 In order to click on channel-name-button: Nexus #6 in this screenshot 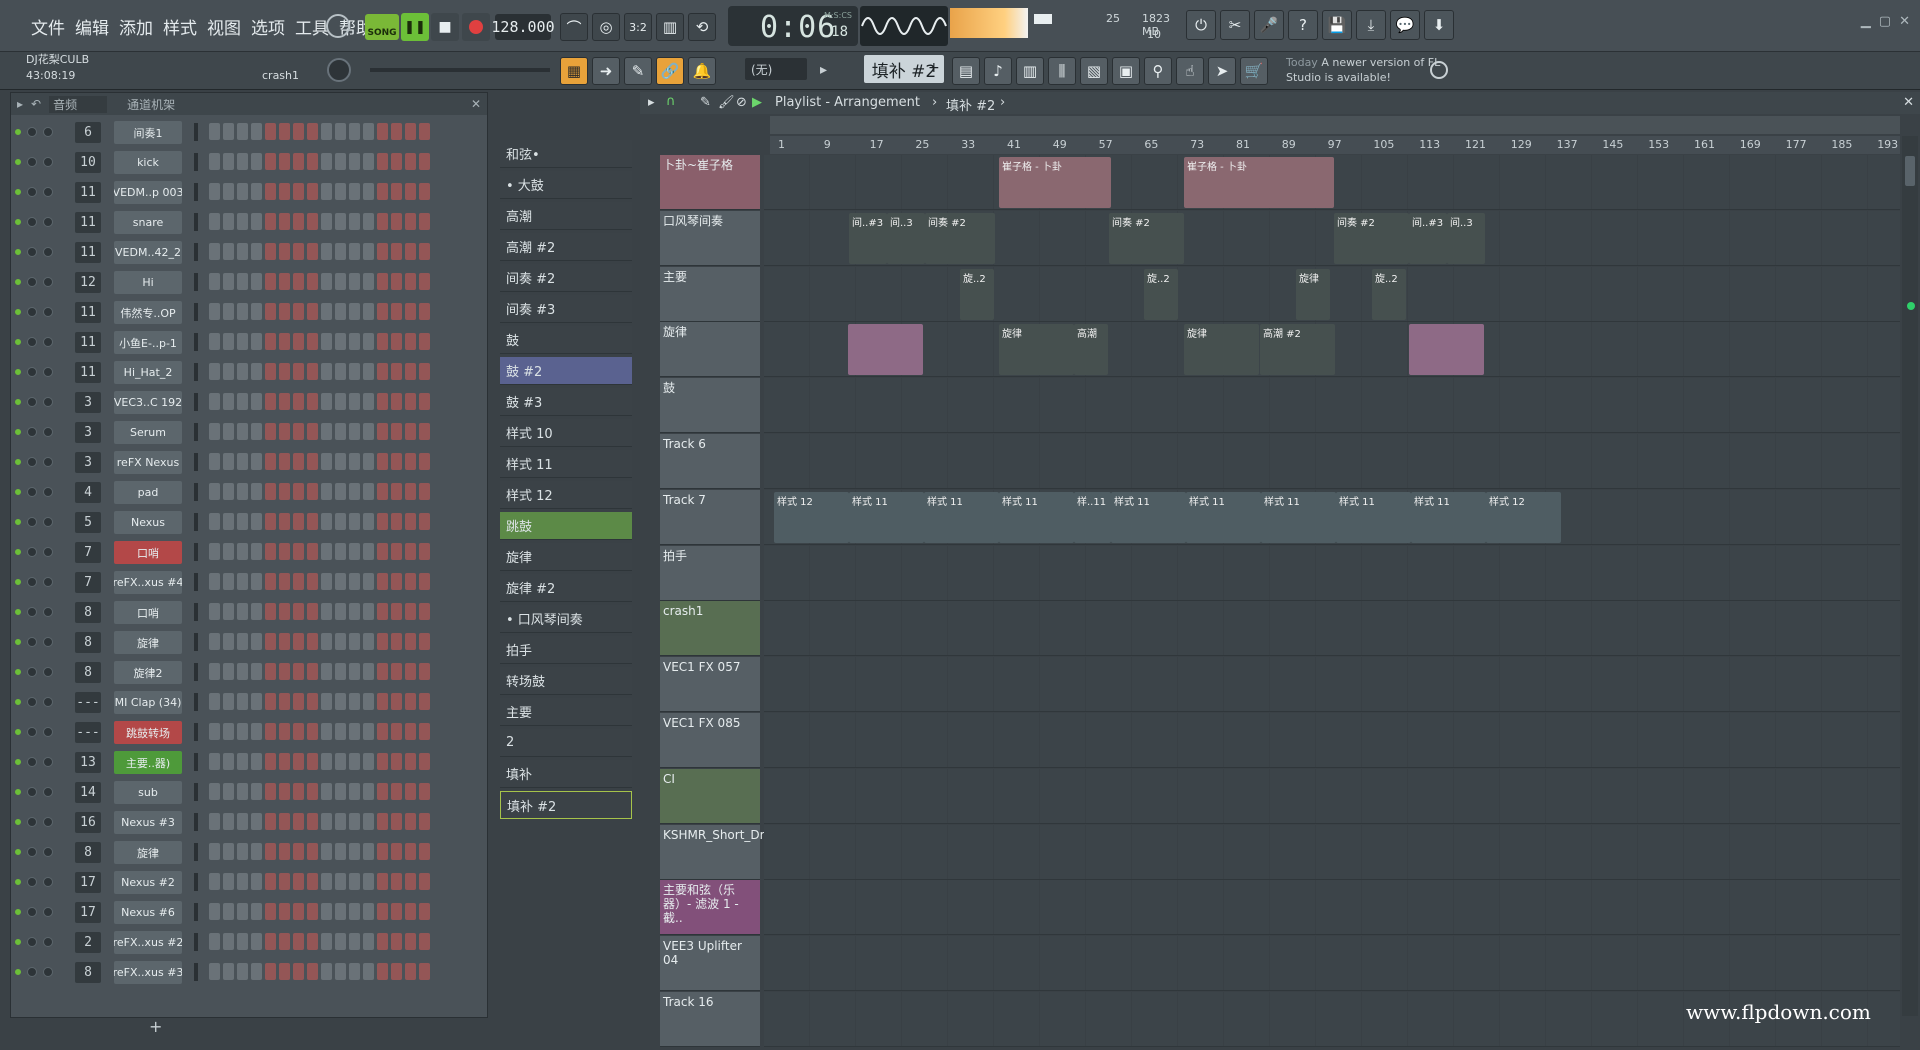, I will do `click(148, 912)`.